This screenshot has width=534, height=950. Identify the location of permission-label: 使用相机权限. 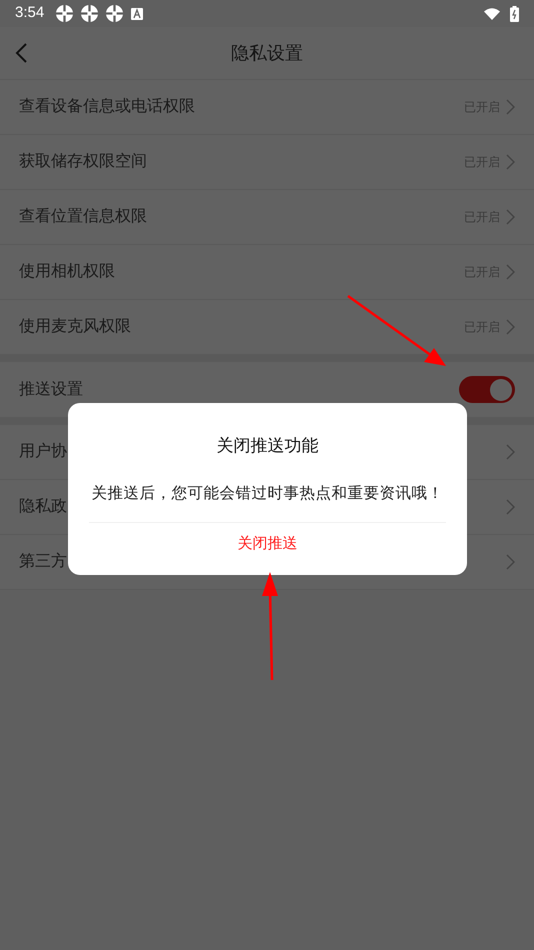
(67, 272).